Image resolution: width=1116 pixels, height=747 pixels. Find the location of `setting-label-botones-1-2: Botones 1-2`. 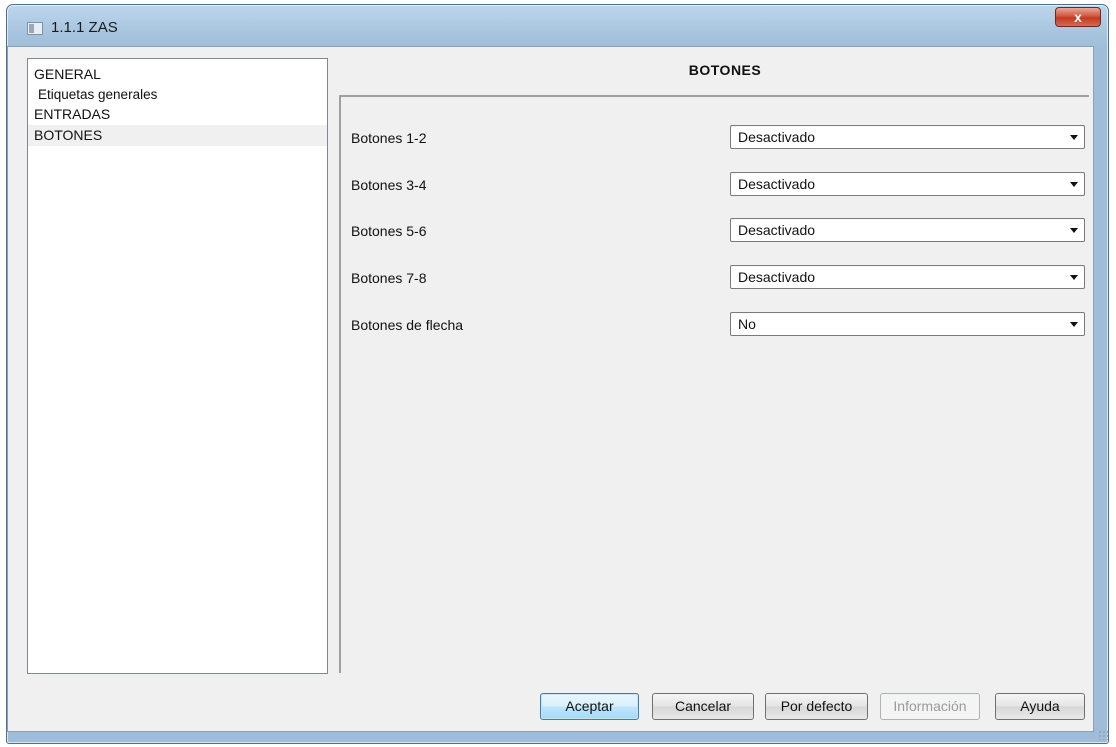

setting-label-botones-1-2: Botones 1-2 is located at coordinates (389, 138).